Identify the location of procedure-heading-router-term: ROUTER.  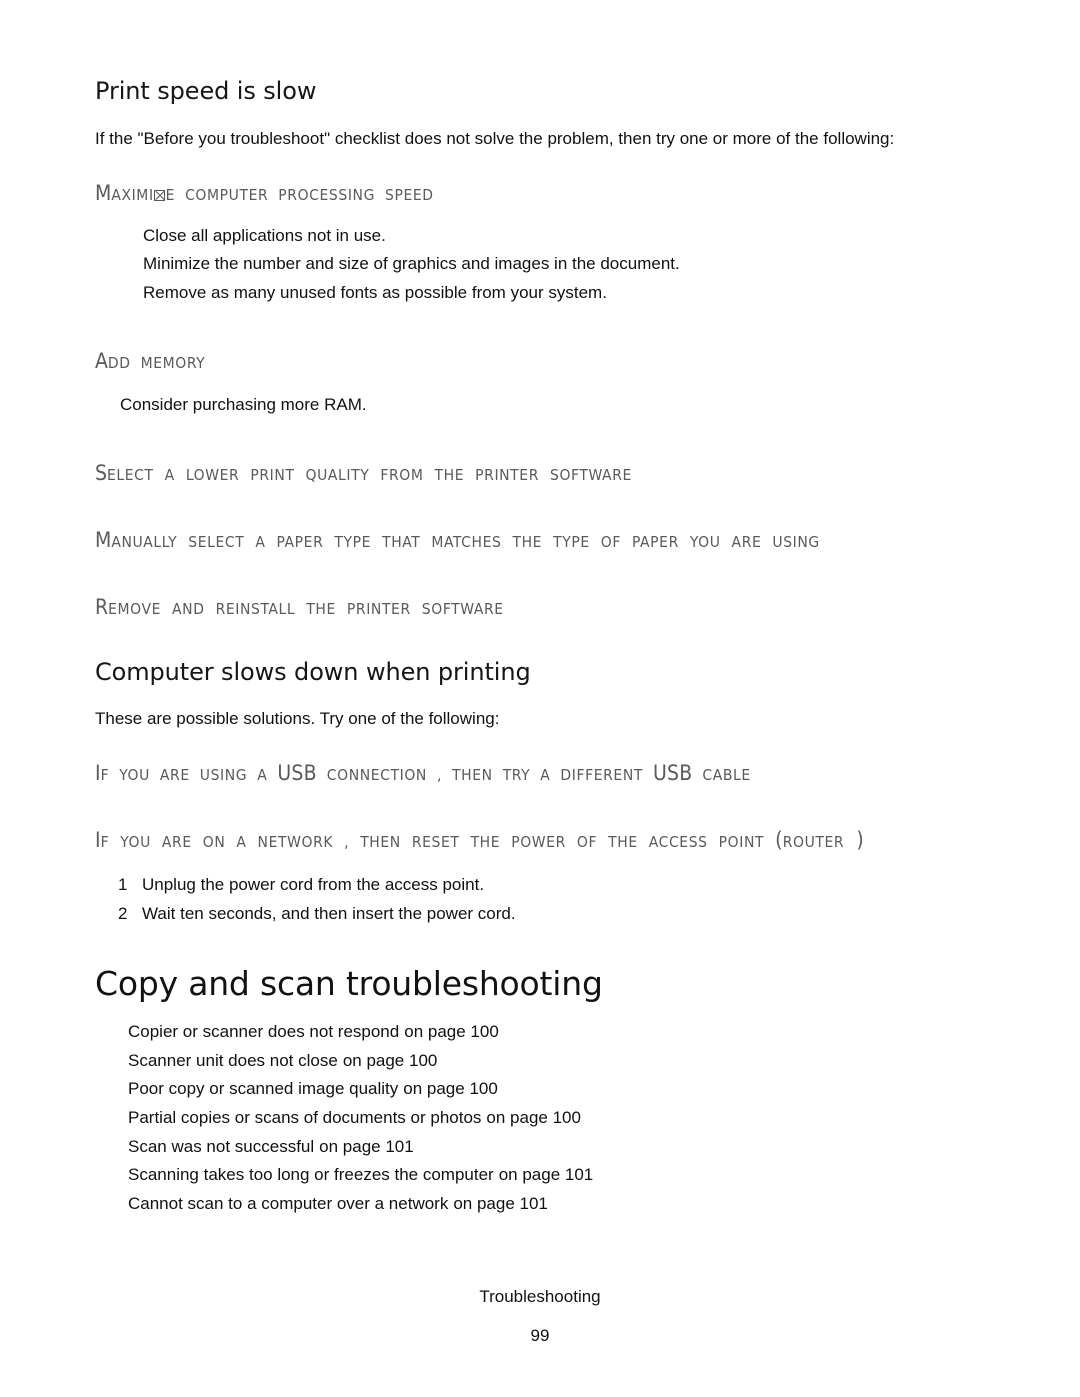
(813, 842).